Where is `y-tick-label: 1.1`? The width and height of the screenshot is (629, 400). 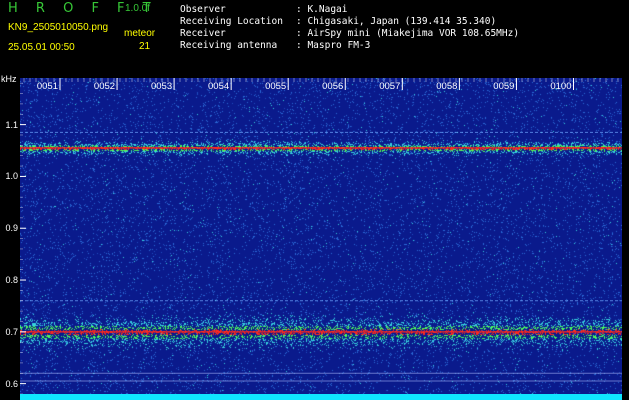 y-tick-label: 1.1 is located at coordinates (11, 124).